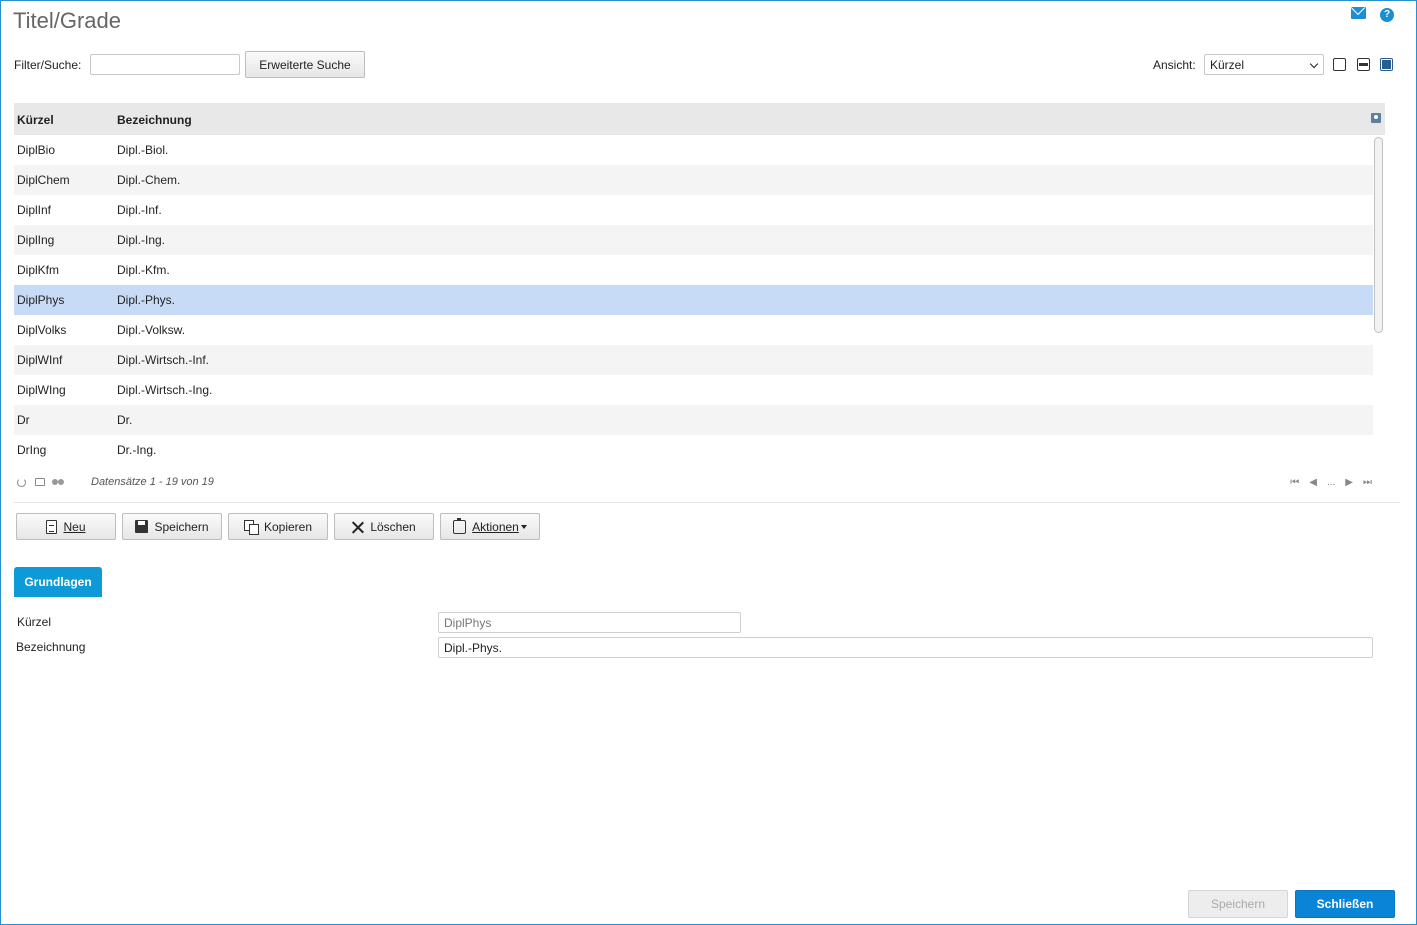 The image size is (1417, 925). What do you see at coordinates (165, 390) in the screenshot?
I see `cell-bezeichnung: Dipl.-Wirtsch.-Ing.` at bounding box center [165, 390].